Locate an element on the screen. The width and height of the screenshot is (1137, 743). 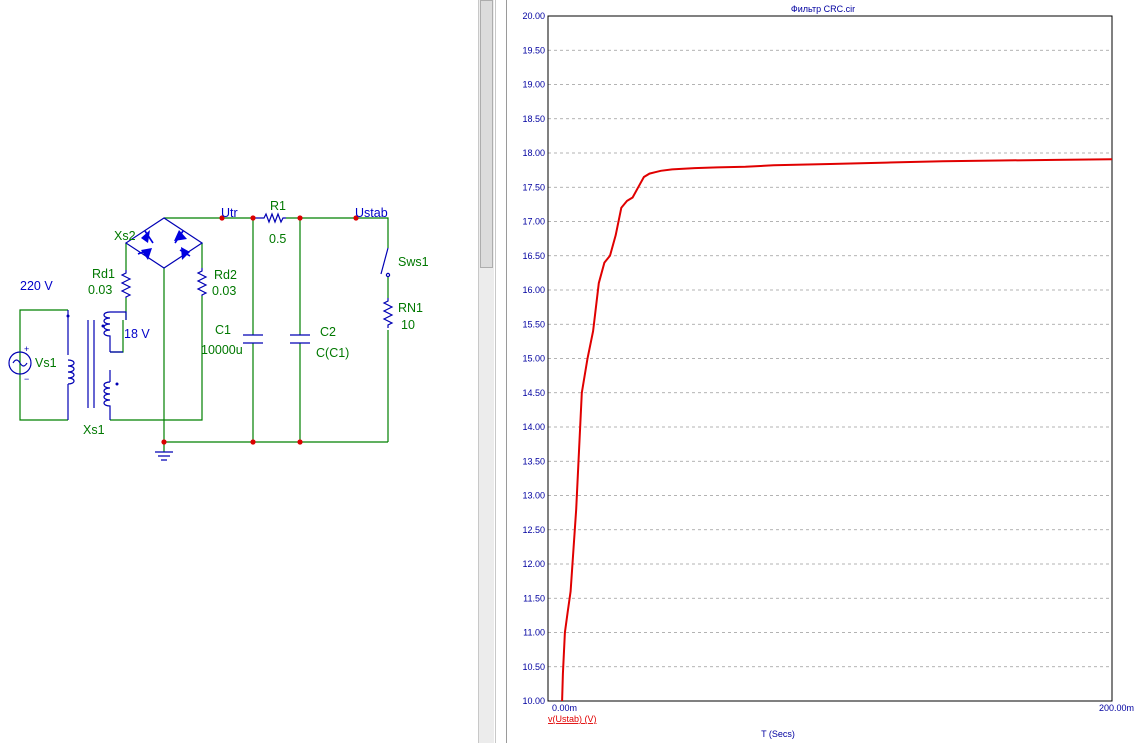
y-tick-label-8: 14.00 is located at coordinates (533, 427).